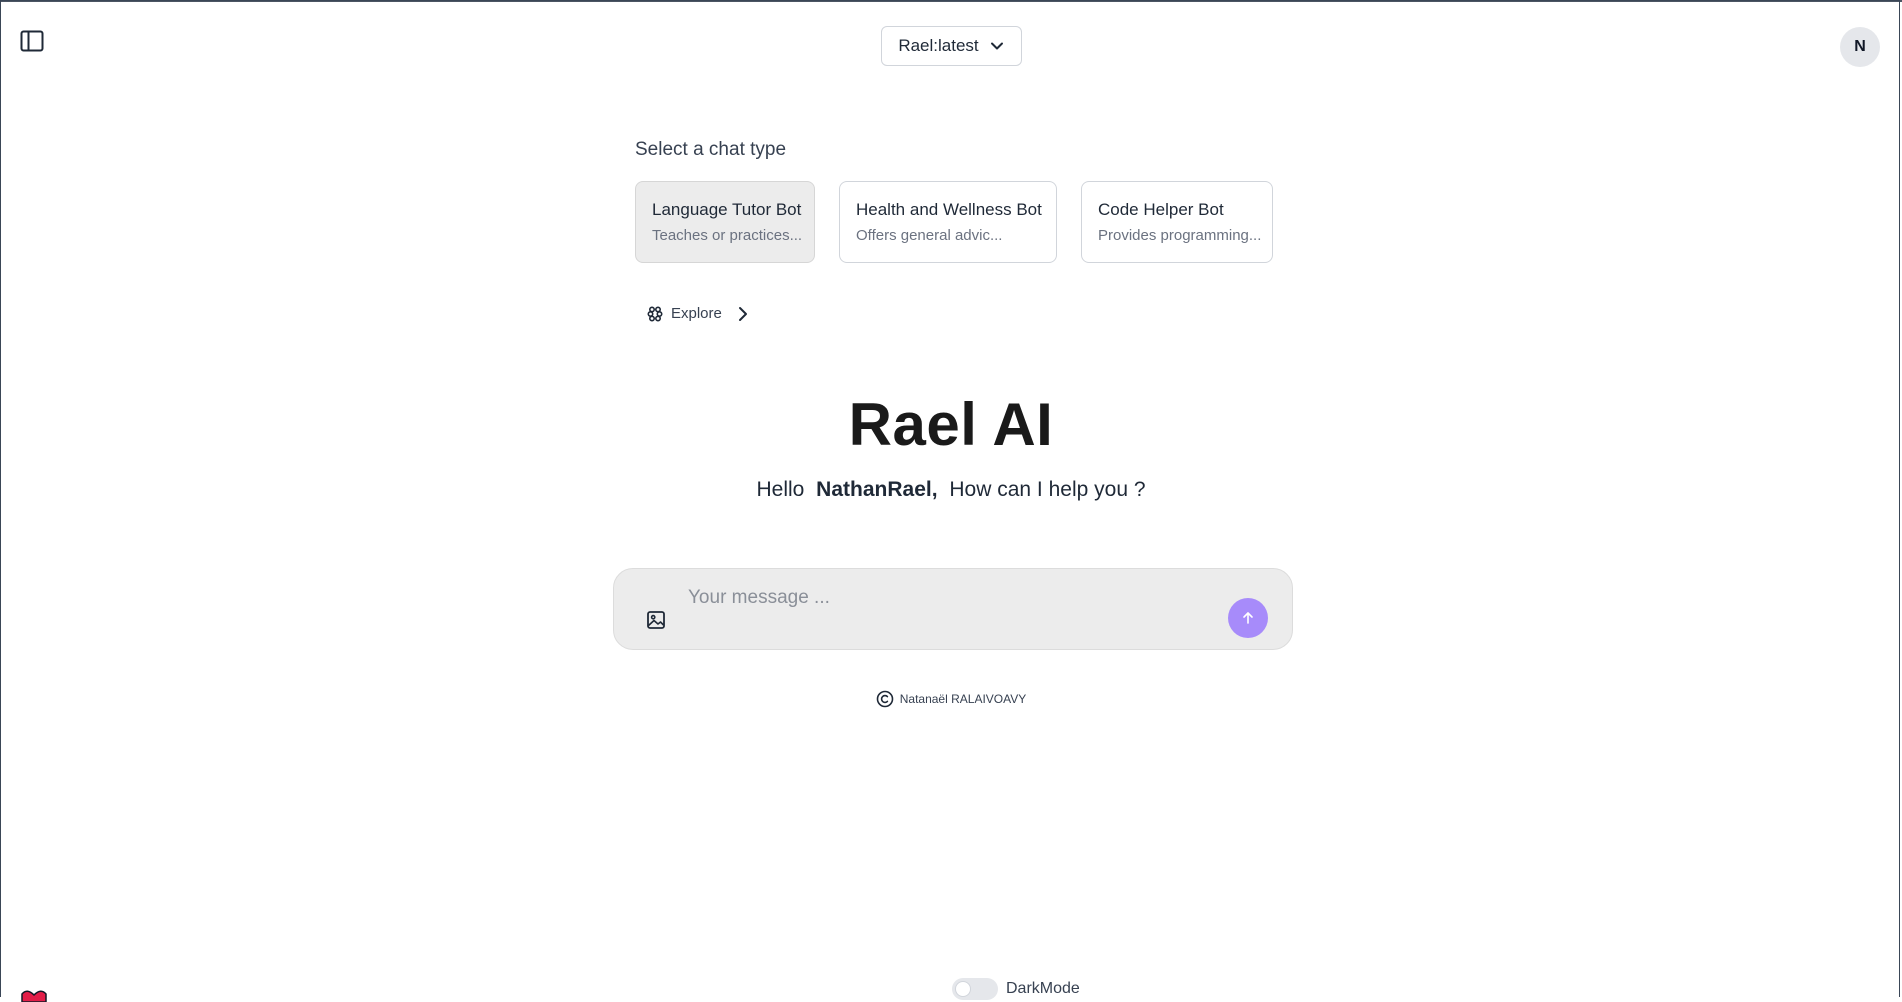  I want to click on sidebar-panel-icon, so click(32, 41).